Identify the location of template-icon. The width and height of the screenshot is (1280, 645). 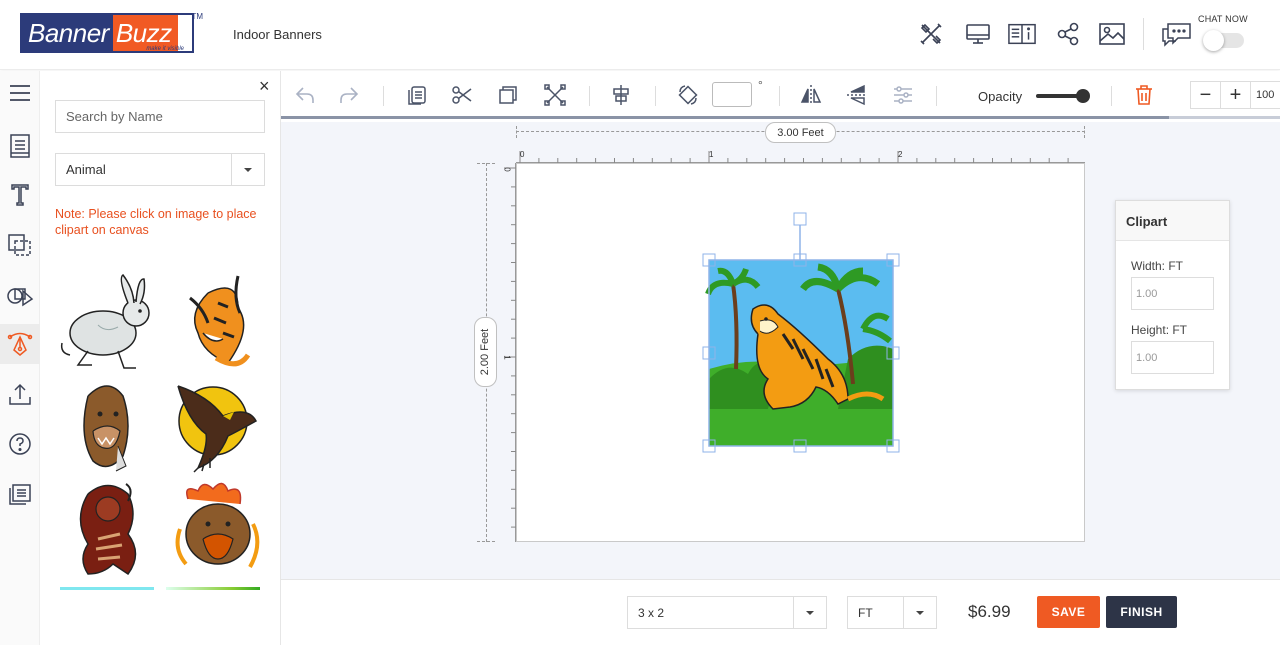
(20, 146).